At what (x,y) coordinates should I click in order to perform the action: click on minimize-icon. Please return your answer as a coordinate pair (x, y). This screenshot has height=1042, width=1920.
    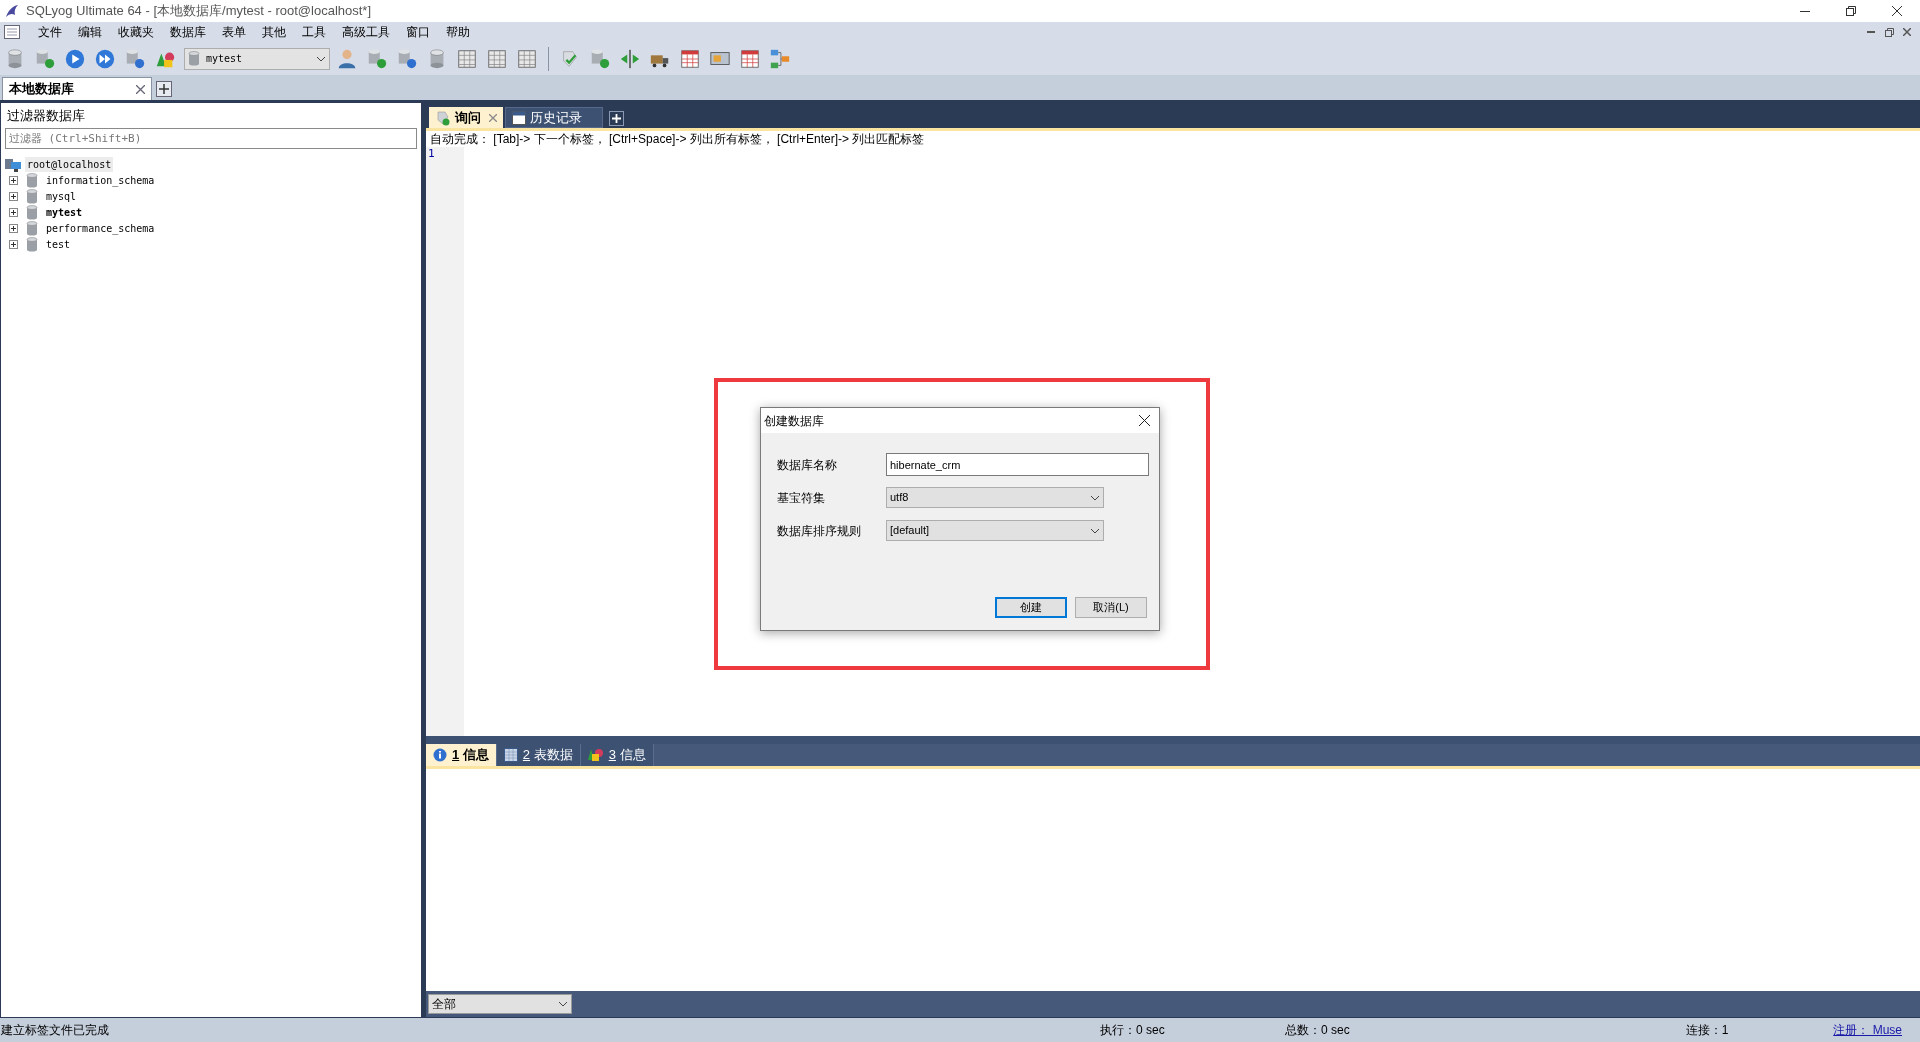
    Looking at the image, I should click on (1805, 11).